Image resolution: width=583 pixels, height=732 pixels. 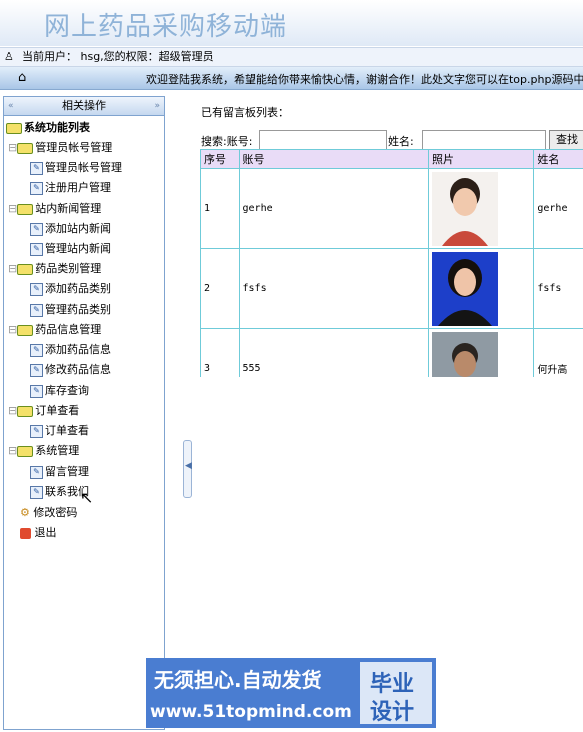 What do you see at coordinates (87, 497) in the screenshot?
I see `mouse-cursor-icon: ↖` at bounding box center [87, 497].